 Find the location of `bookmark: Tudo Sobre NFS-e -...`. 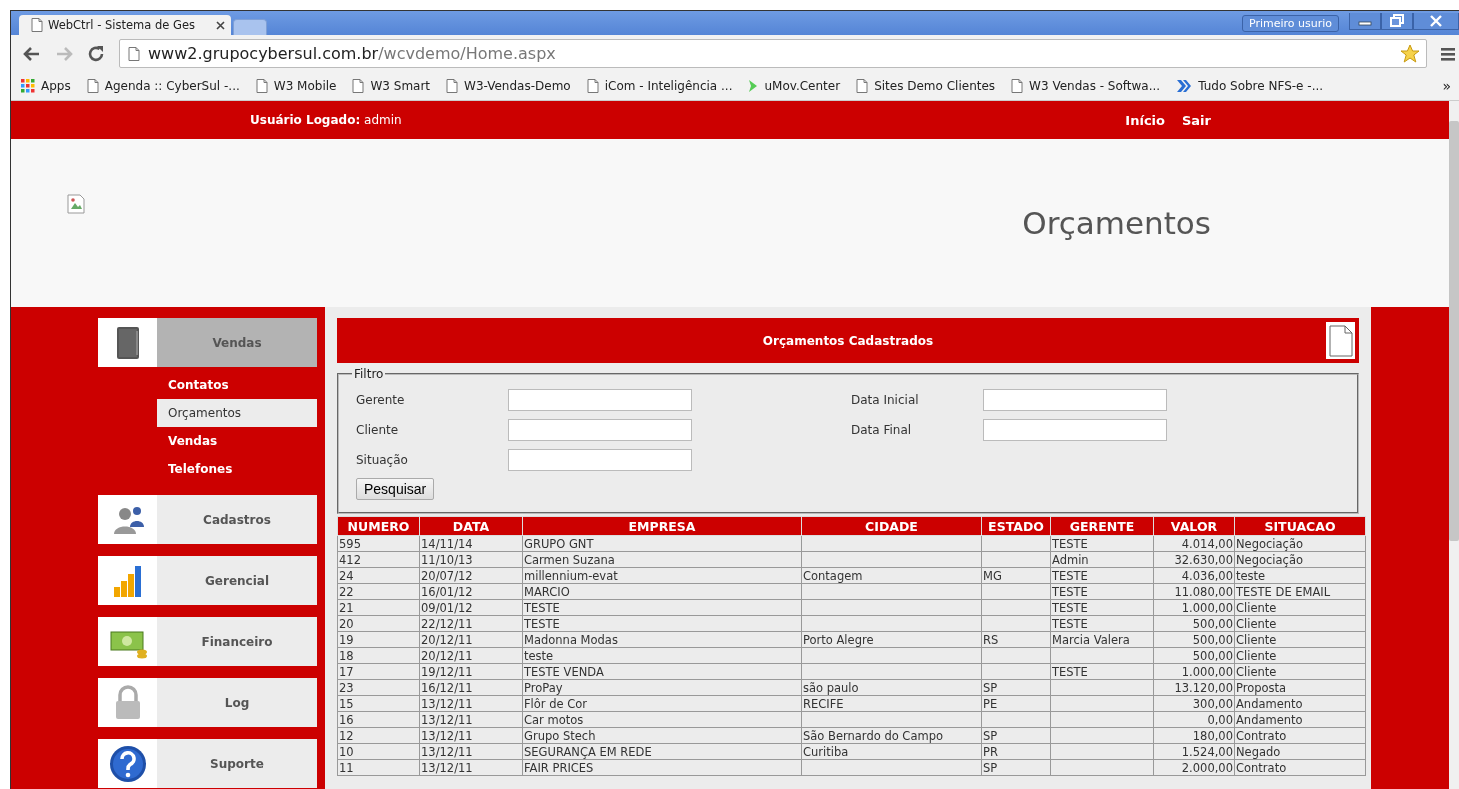

bookmark: Tudo Sobre NFS-e -... is located at coordinates (1250, 86).